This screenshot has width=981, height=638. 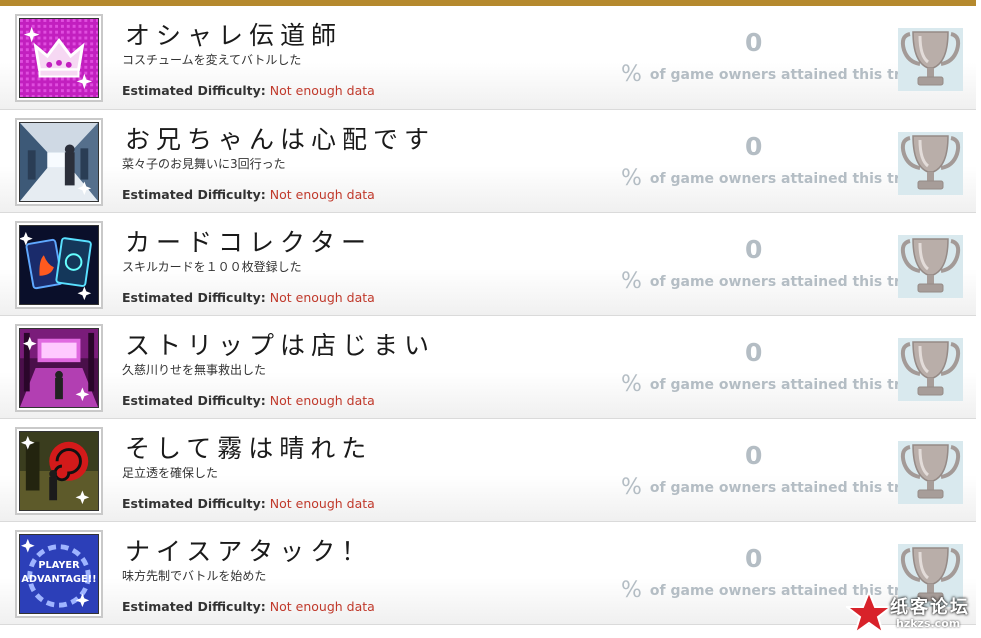 I want to click on player-advantage-icon: PLAYER ADVANTAGE!!, so click(x=59, y=574).